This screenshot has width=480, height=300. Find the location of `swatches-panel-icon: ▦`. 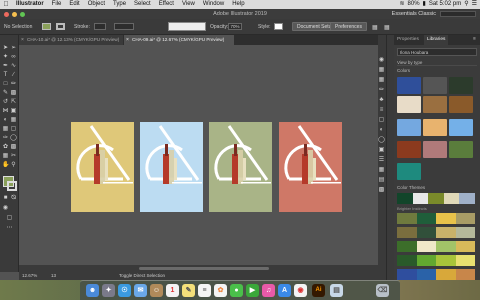

swatches-panel-icon: ▦ is located at coordinates (381, 80).